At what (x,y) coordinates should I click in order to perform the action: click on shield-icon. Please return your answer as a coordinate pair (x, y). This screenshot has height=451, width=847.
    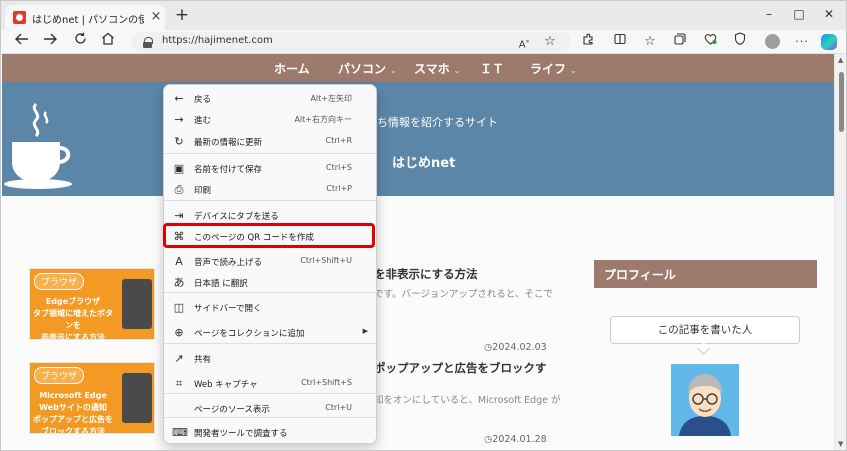
    Looking at the image, I should click on (740, 42).